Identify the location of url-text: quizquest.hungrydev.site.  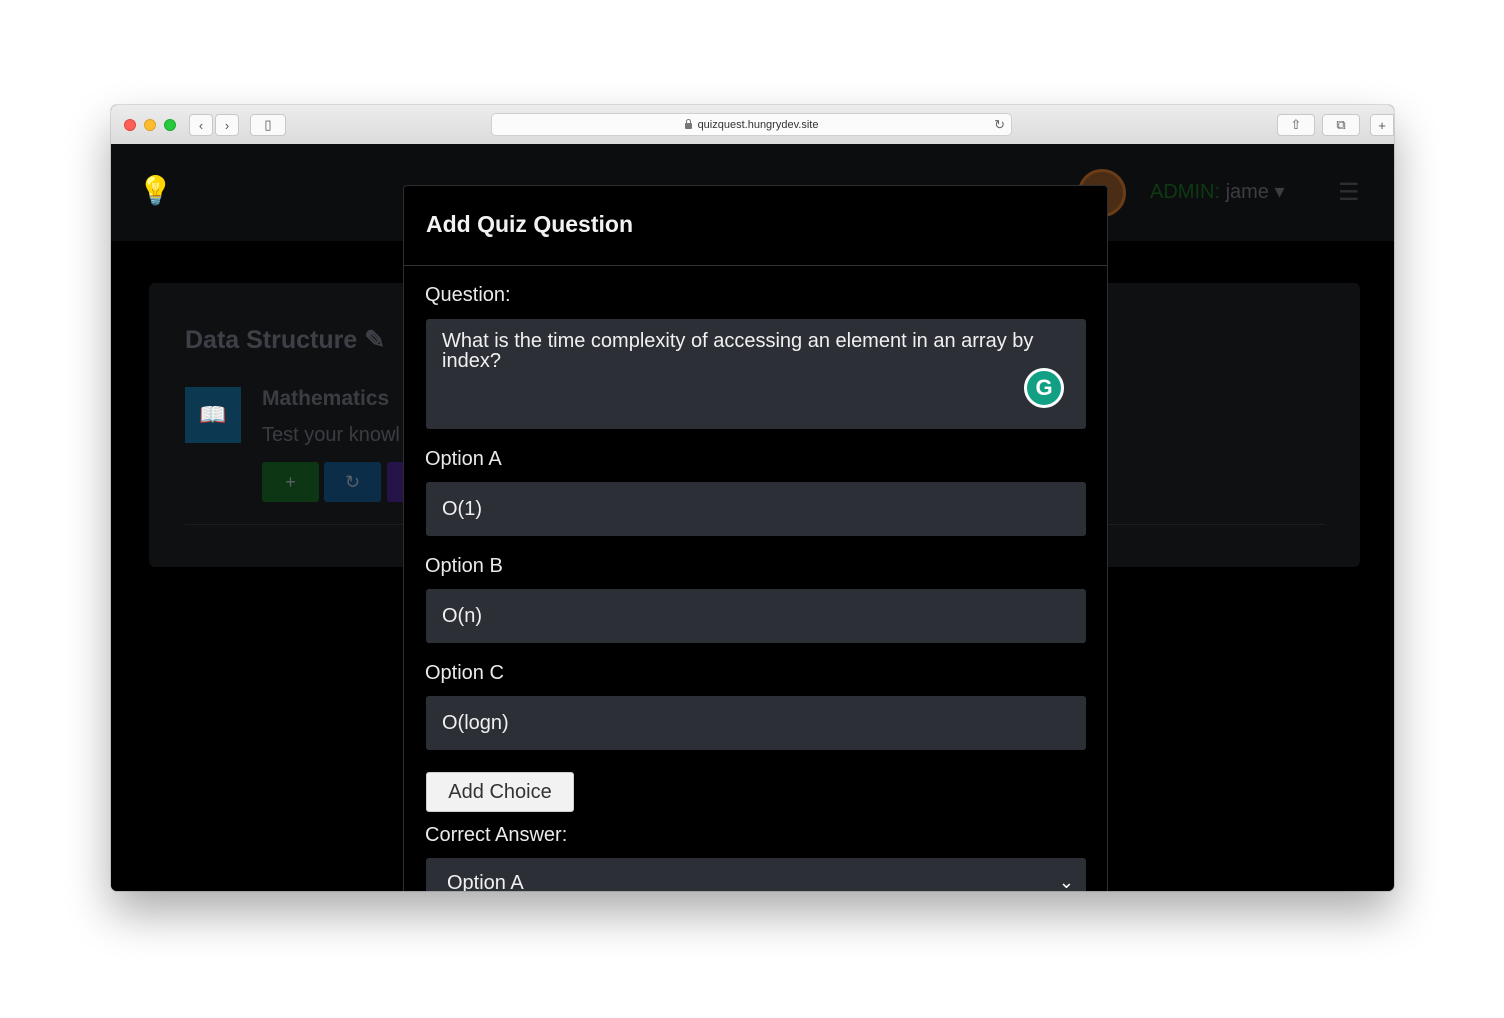
(758, 124).